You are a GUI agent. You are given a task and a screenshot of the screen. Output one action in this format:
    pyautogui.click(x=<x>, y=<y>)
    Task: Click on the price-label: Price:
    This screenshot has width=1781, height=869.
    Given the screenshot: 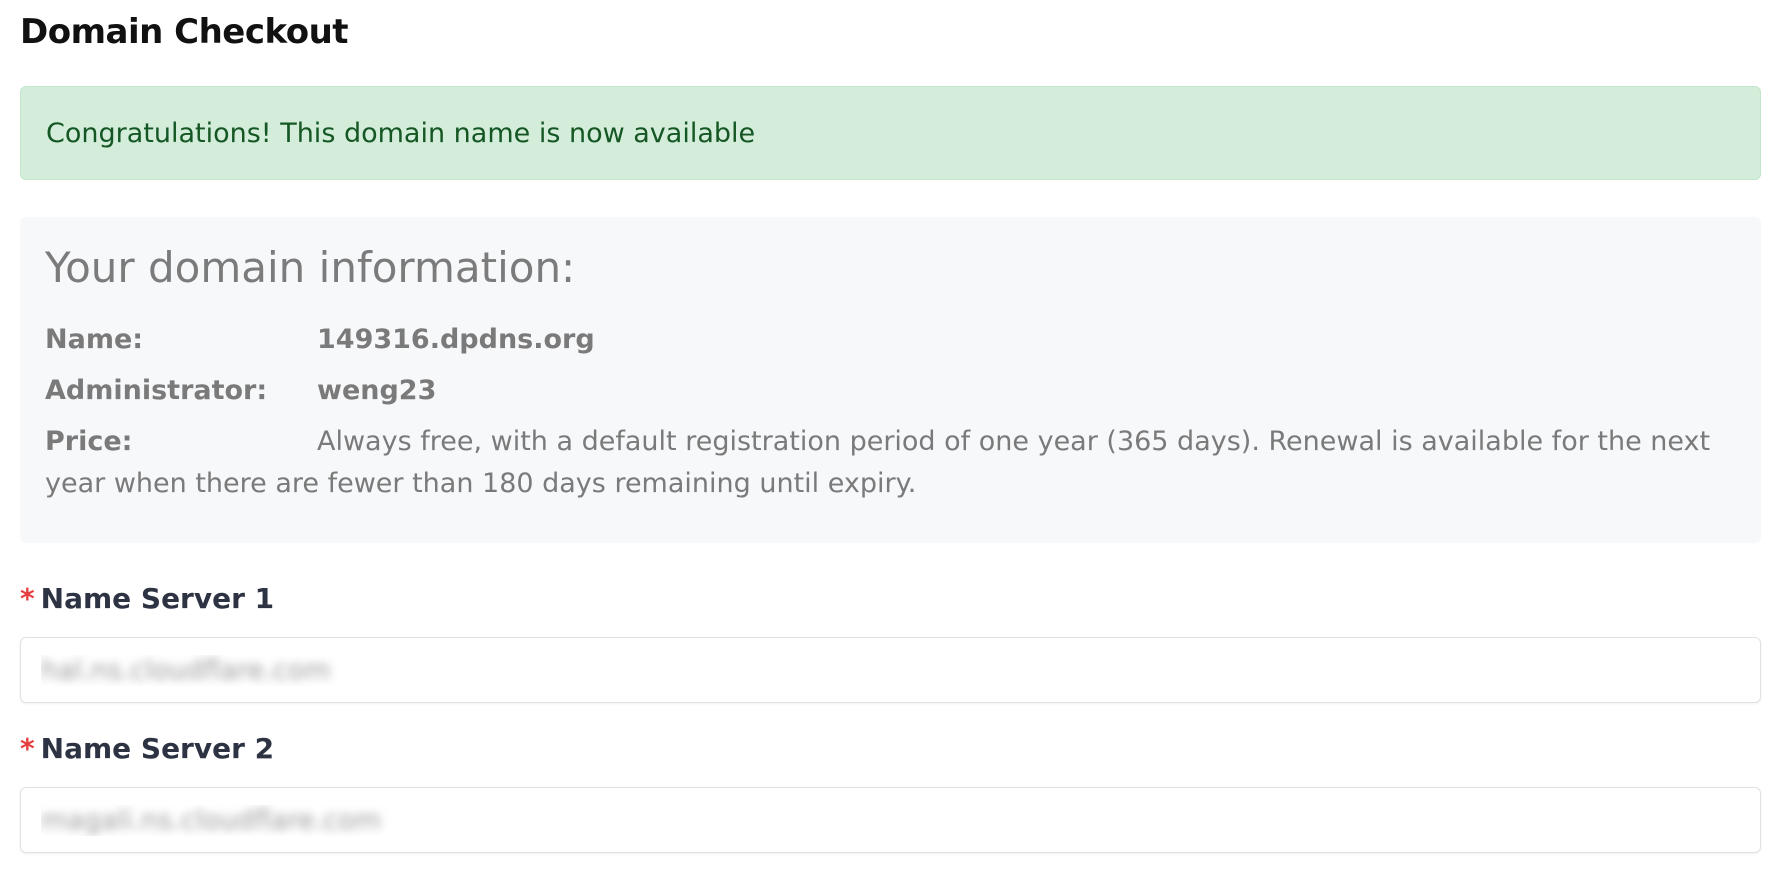 What is the action you would take?
    pyautogui.click(x=89, y=441)
    